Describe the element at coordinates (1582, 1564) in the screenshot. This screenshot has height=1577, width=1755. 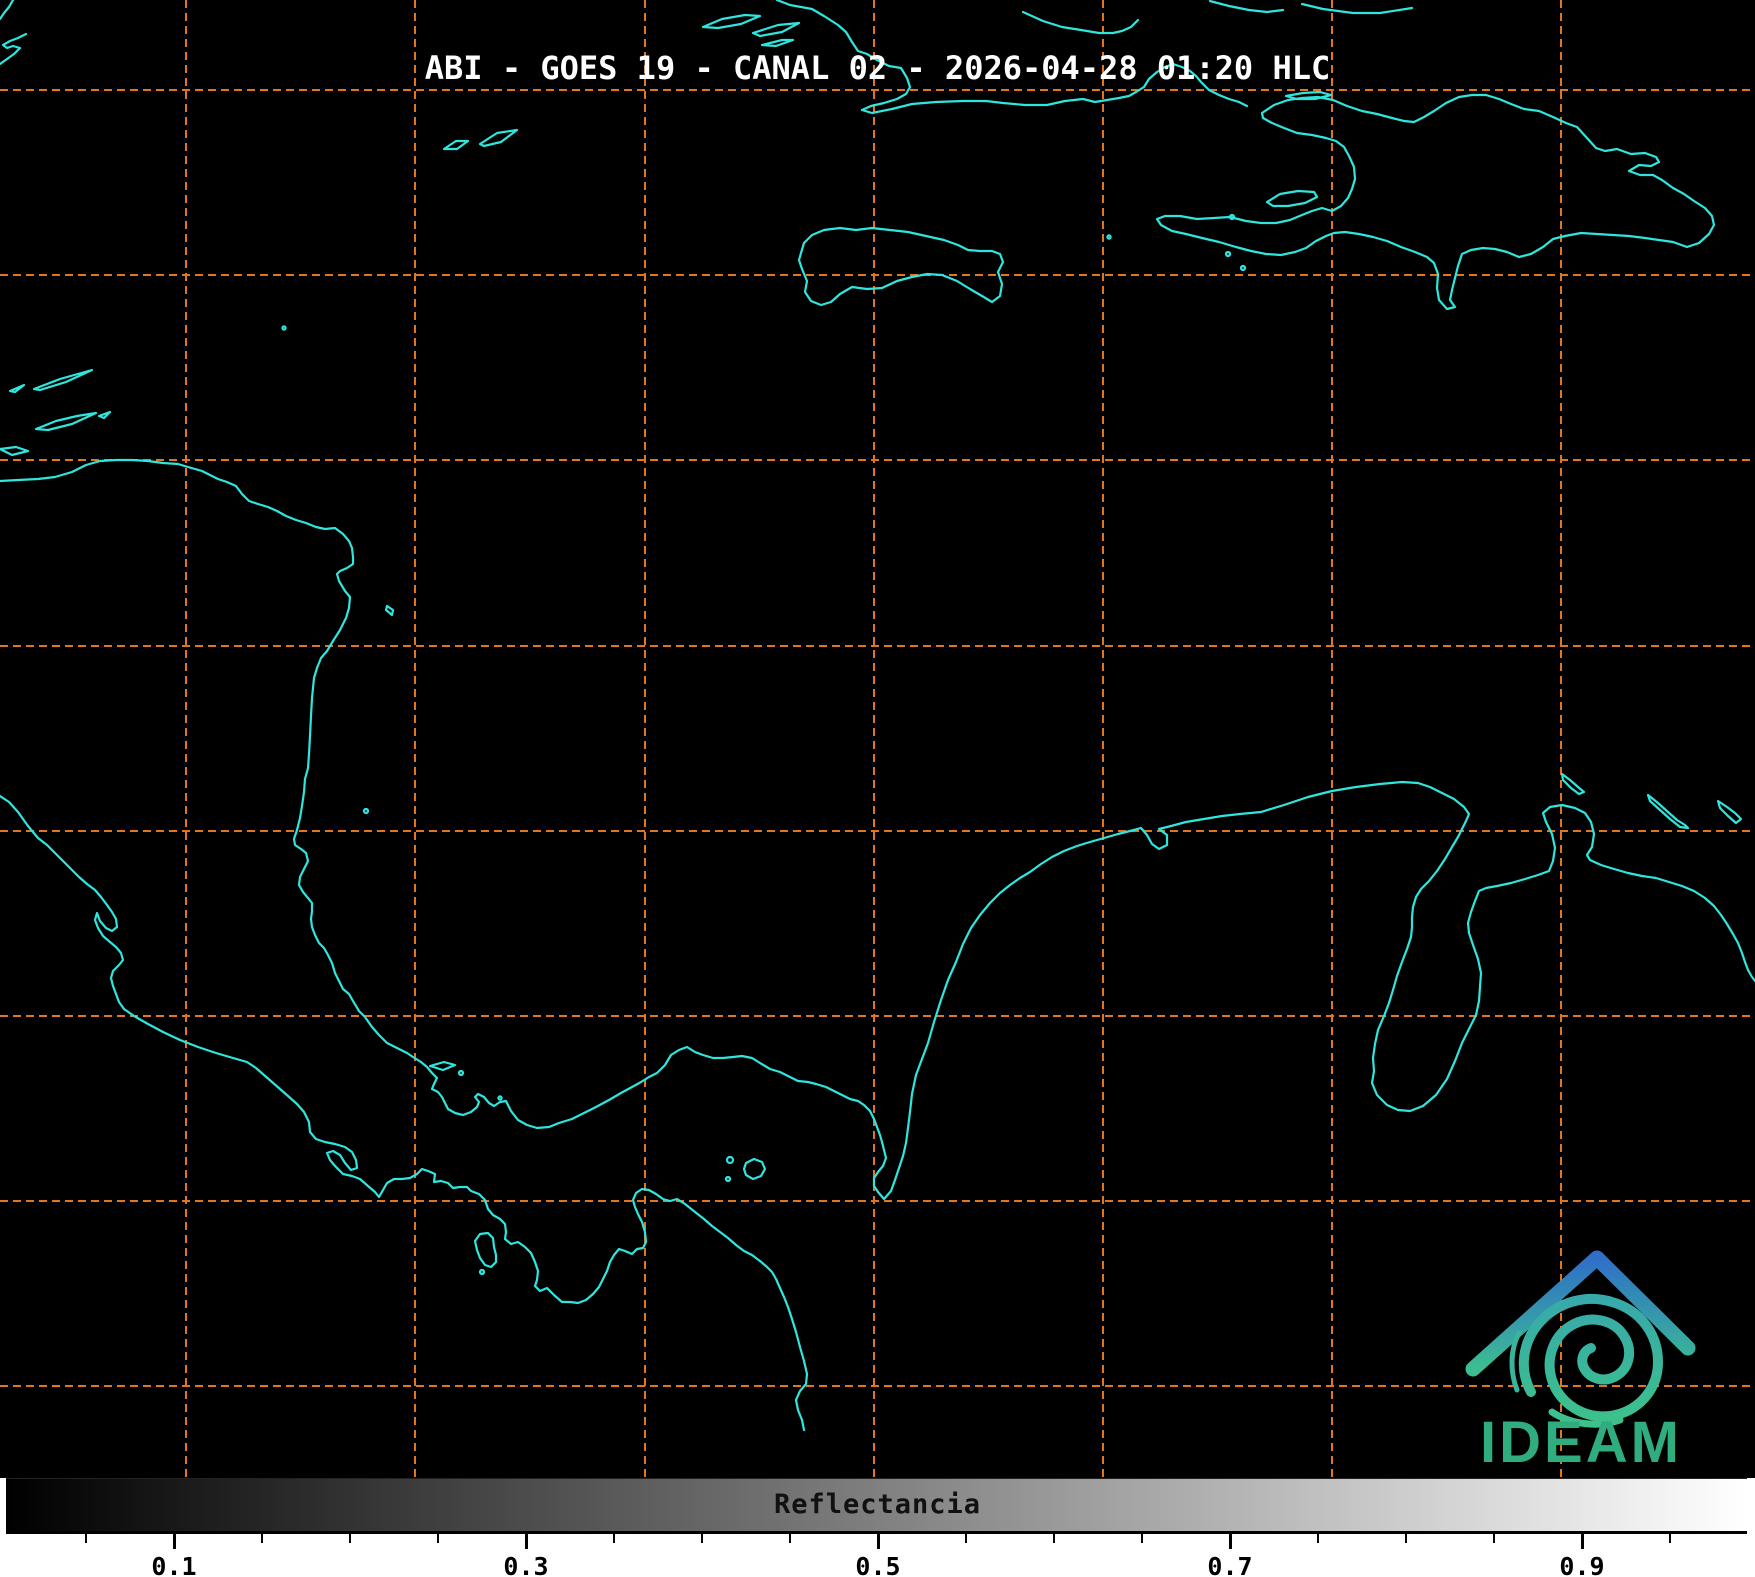
I see `colorbar-tick-label: 0.9` at that location.